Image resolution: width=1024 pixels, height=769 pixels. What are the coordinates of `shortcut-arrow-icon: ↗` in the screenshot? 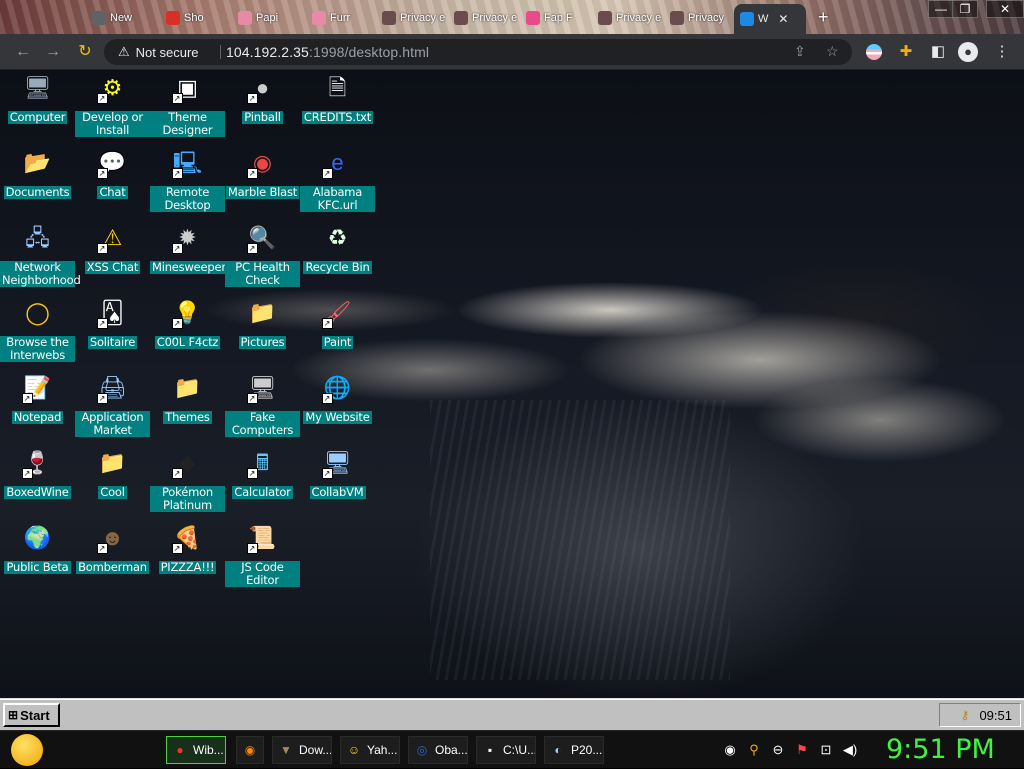 It's located at (177, 248).